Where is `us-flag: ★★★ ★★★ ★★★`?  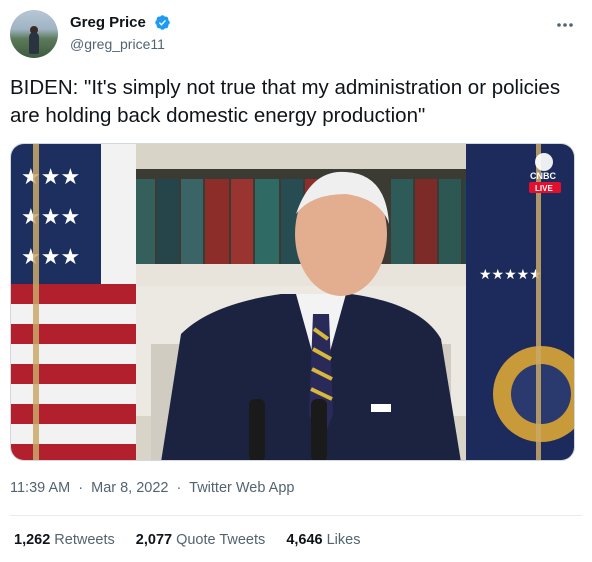
us-flag: ★★★ ★★★ ★★★ is located at coordinates (73, 302).